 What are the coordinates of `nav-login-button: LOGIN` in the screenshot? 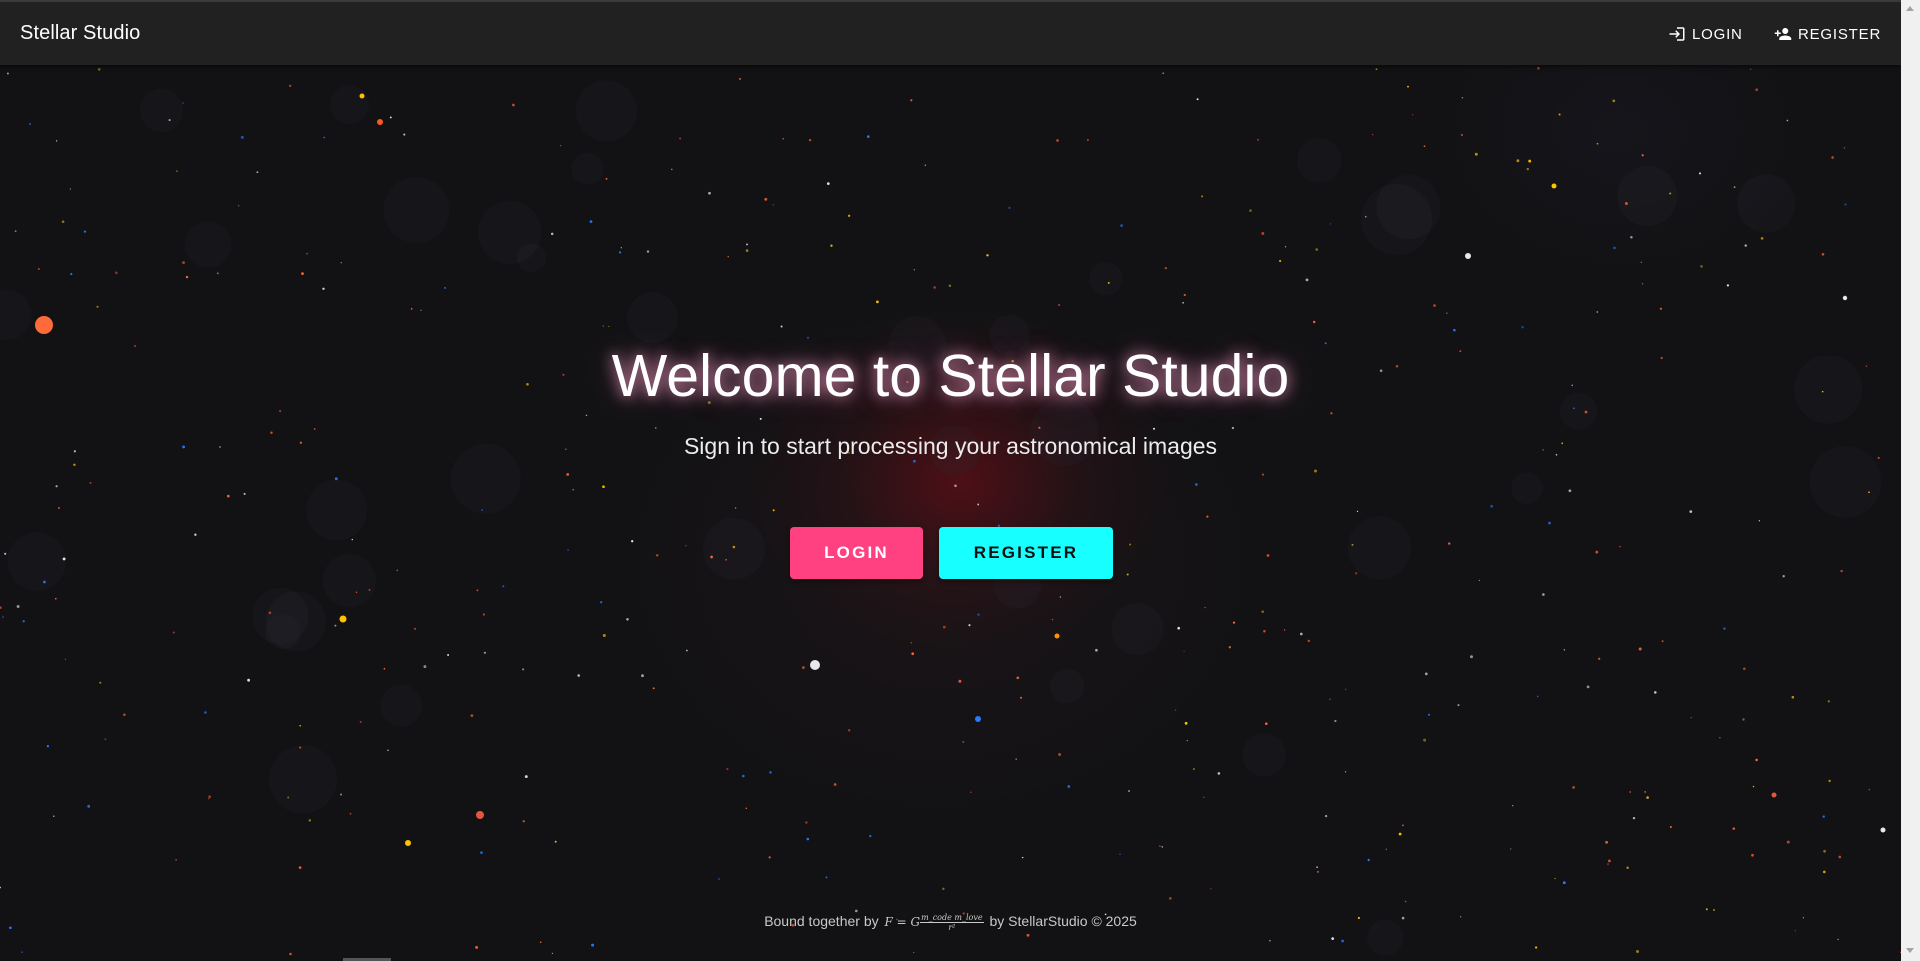 It's located at (1705, 34).